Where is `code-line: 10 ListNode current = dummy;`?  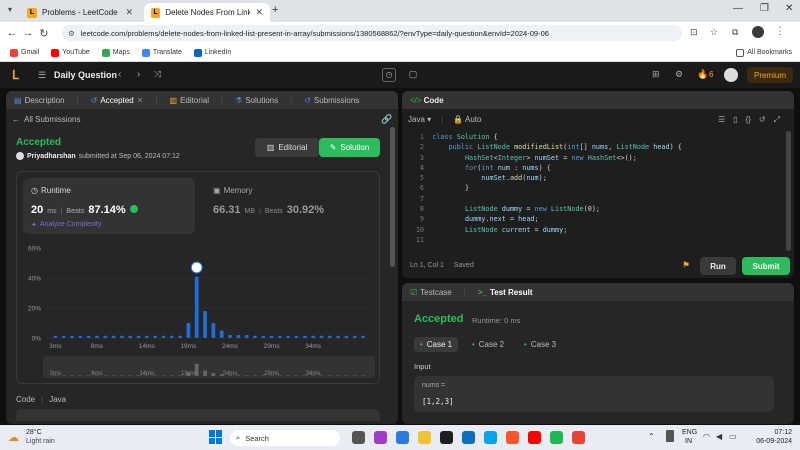 code-line: 10 ListNode current = dummy; is located at coordinates (593, 231).